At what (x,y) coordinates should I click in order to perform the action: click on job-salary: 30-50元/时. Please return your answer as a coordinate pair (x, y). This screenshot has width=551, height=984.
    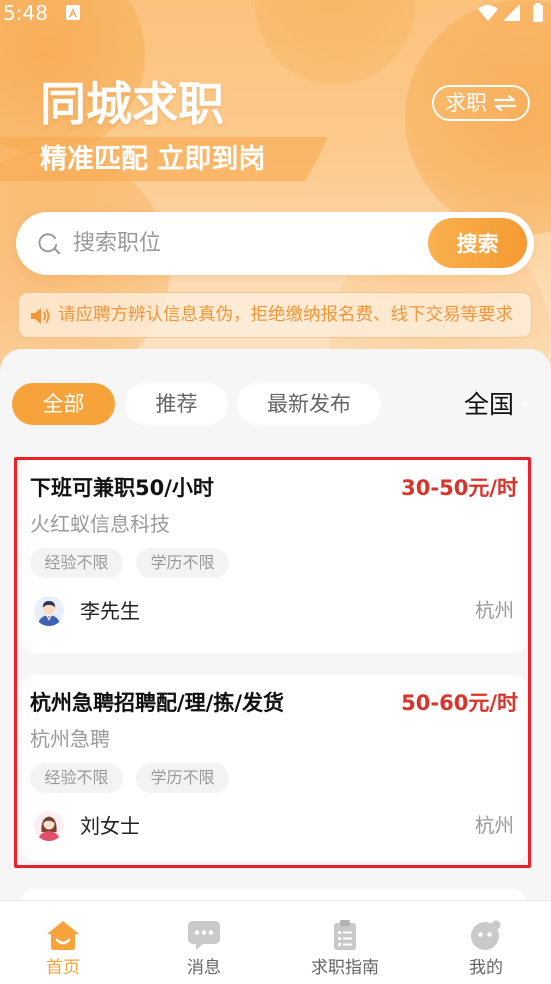
    Looking at the image, I should click on (459, 488).